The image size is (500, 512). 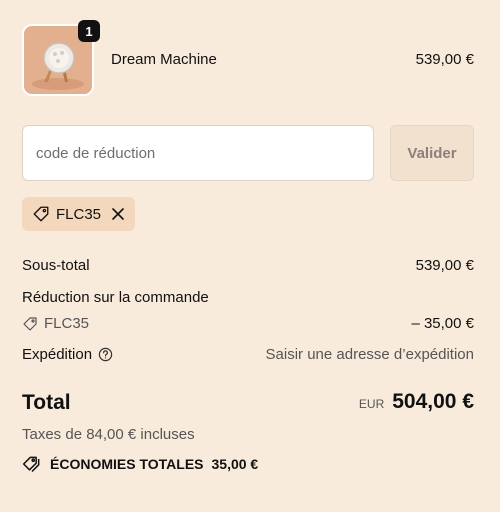 I want to click on subtotal-label: Sous-total, so click(x=56, y=265).